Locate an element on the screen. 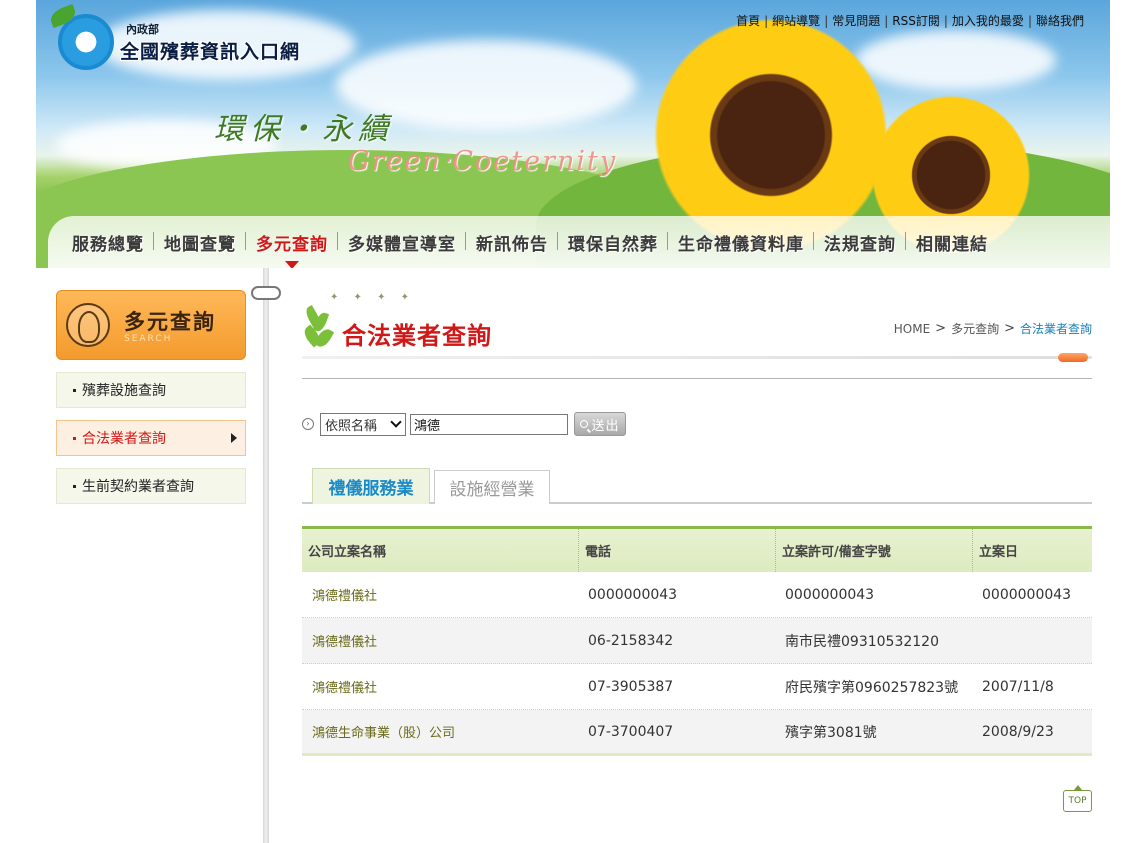  site-logo: 內政部 全國殯葬資訊入口網 is located at coordinates (179, 42).